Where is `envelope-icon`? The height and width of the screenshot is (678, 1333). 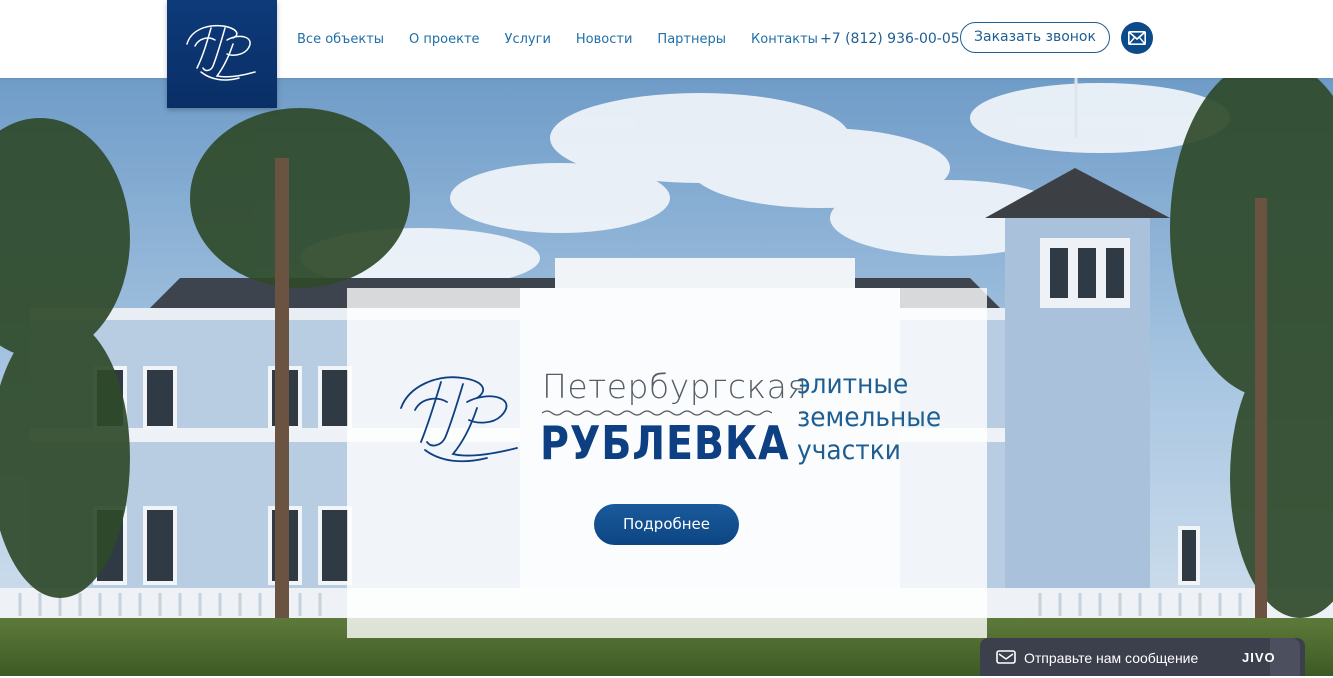 envelope-icon is located at coordinates (1137, 38).